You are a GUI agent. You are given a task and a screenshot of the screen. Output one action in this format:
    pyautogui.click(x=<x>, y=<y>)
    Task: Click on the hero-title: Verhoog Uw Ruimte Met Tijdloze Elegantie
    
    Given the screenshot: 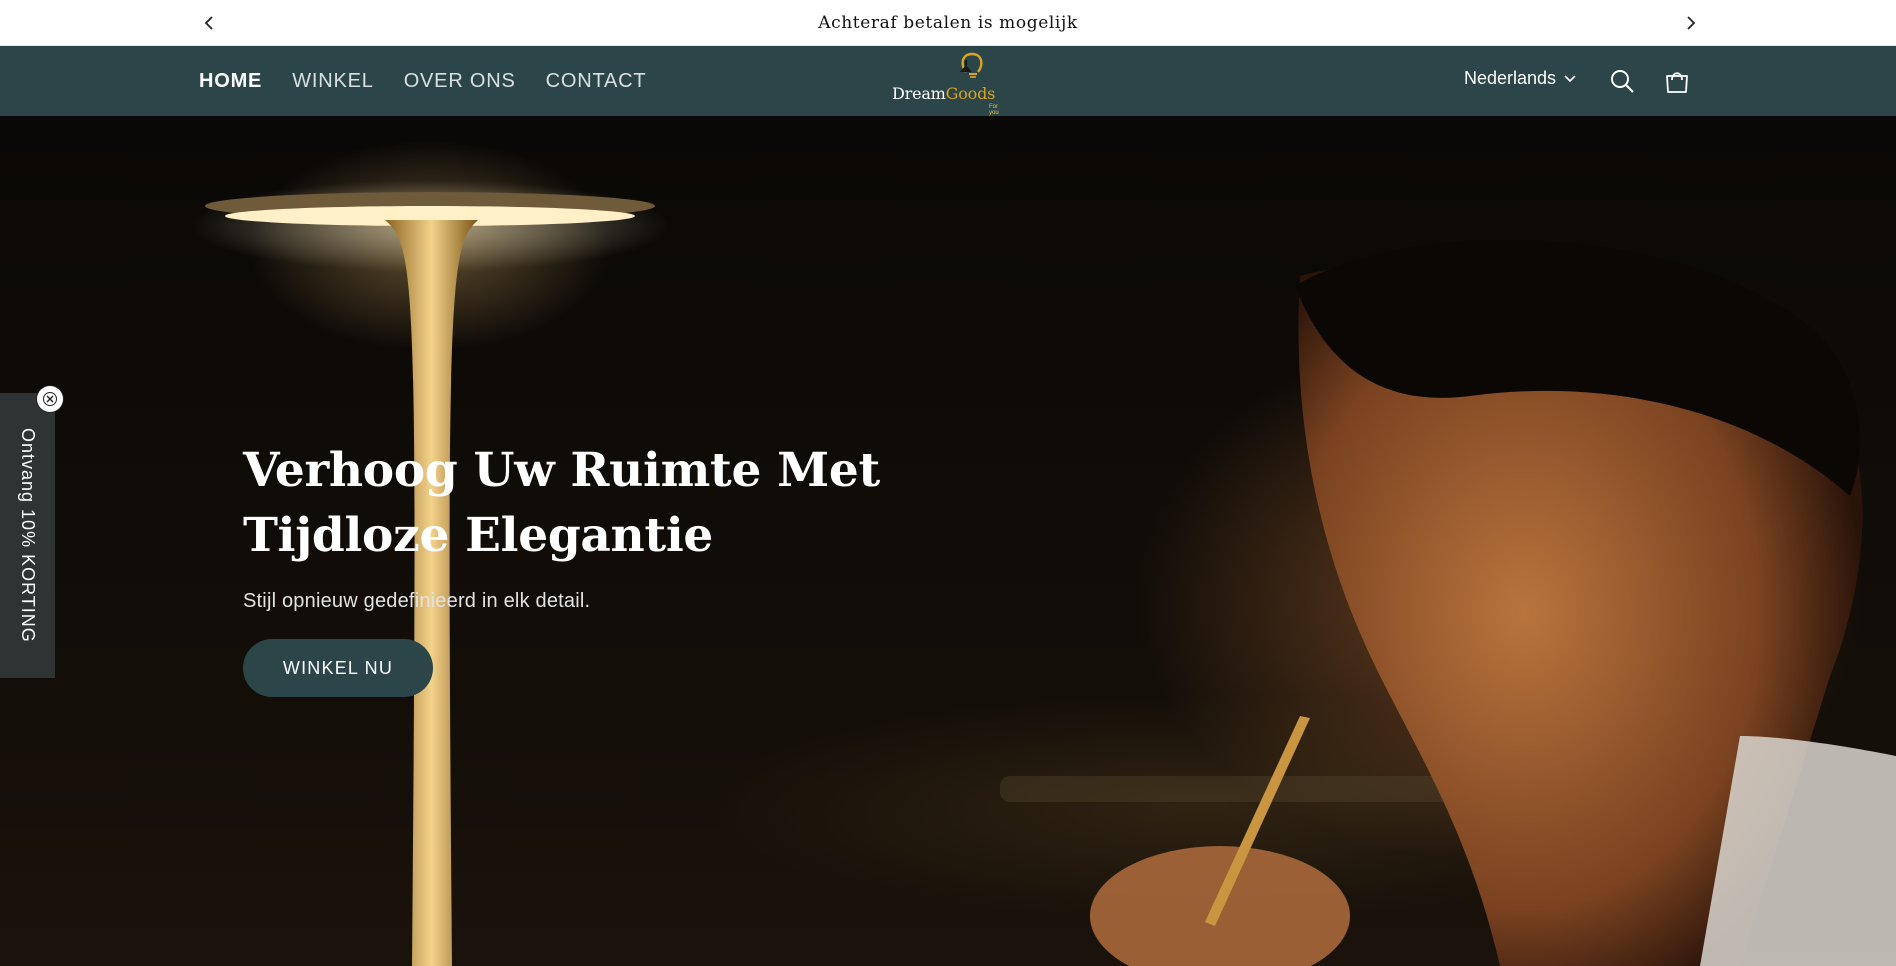 What is the action you would take?
    pyautogui.click(x=561, y=503)
    